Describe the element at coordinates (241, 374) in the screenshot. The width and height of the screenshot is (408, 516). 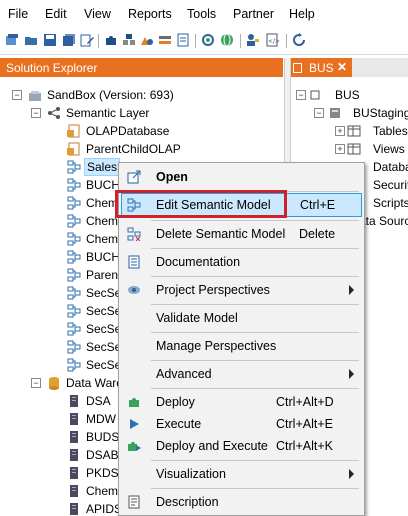
I see `menu-item-advanced: Advanced` at that location.